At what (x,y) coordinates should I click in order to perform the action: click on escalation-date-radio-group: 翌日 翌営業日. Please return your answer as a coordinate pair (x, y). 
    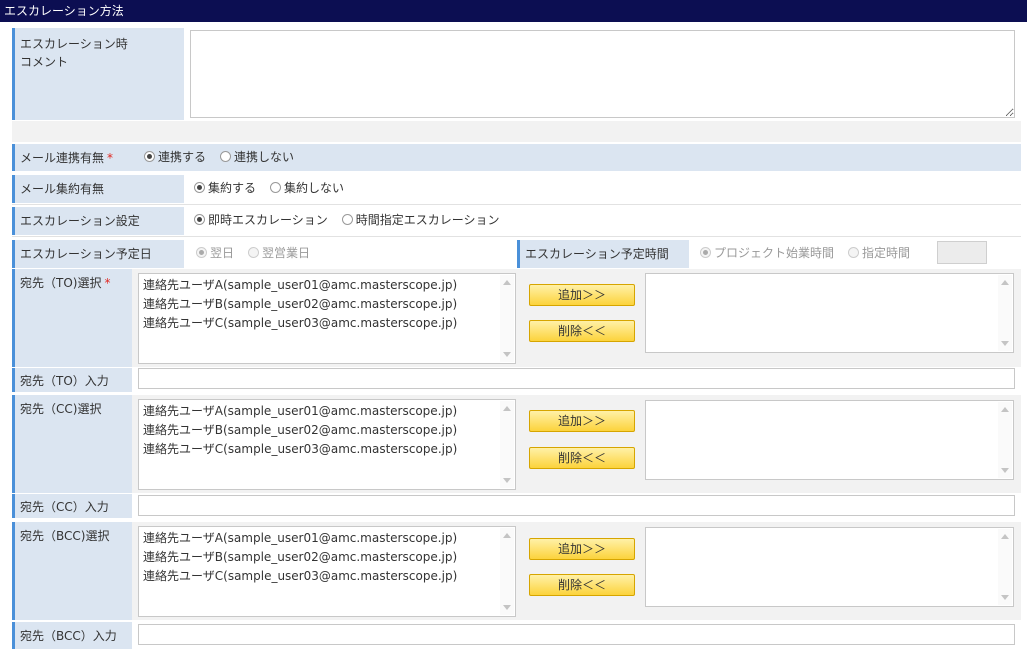
    Looking at the image, I should click on (253, 252).